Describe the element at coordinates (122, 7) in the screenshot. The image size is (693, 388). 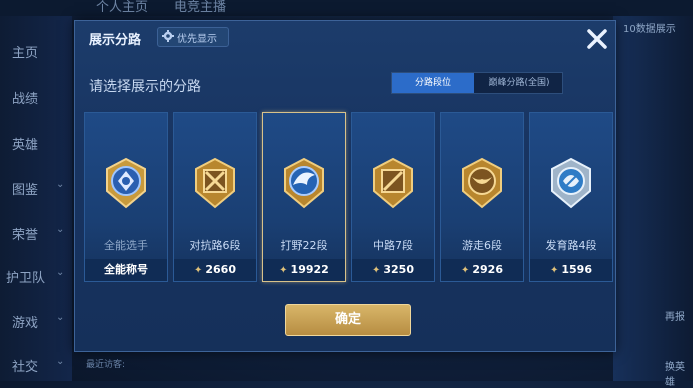
I see `bg-tab-profile: 个人主页` at that location.